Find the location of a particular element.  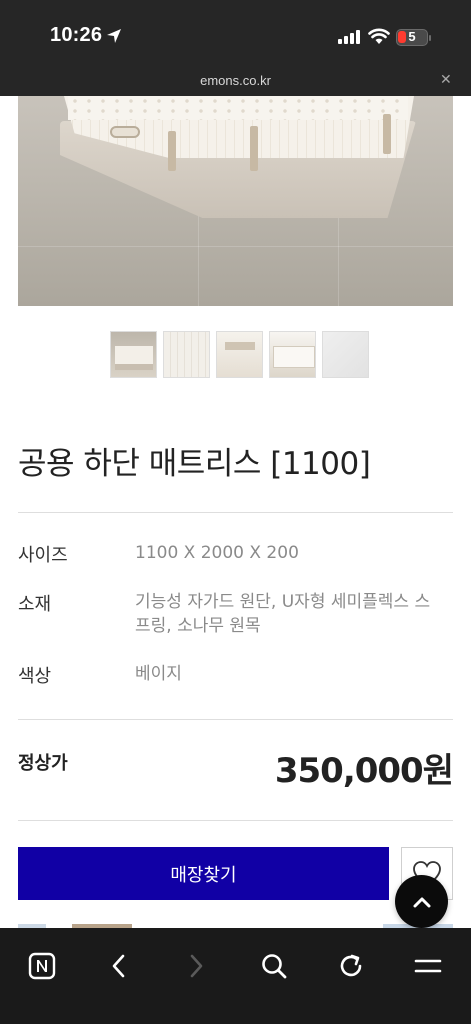

location-arrow-icon is located at coordinates (114, 36).